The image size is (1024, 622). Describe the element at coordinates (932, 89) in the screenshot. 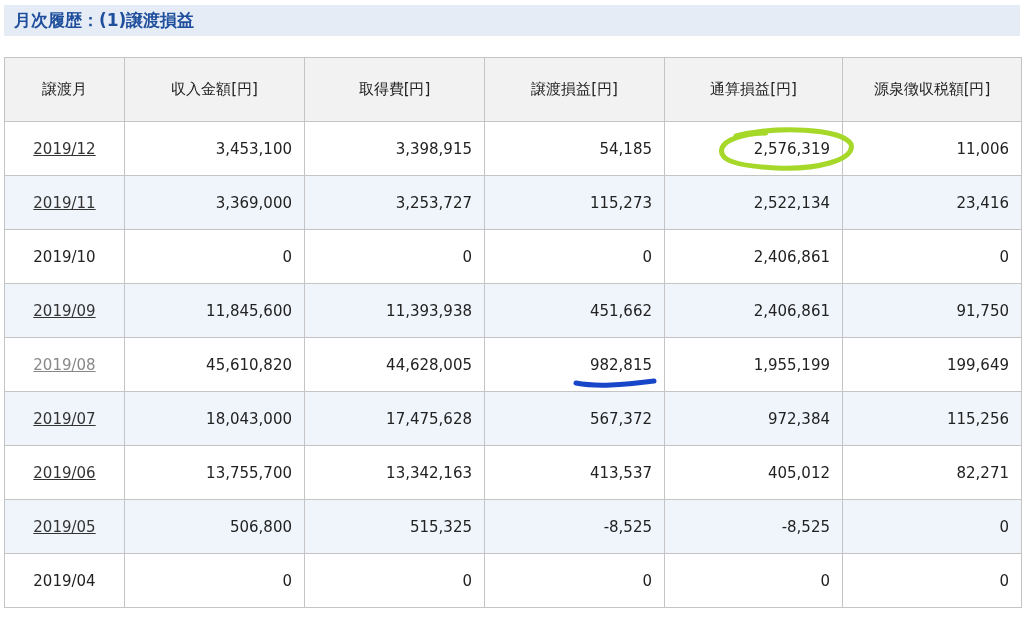

I see `column-header: 源泉徴収税額[円]` at that location.